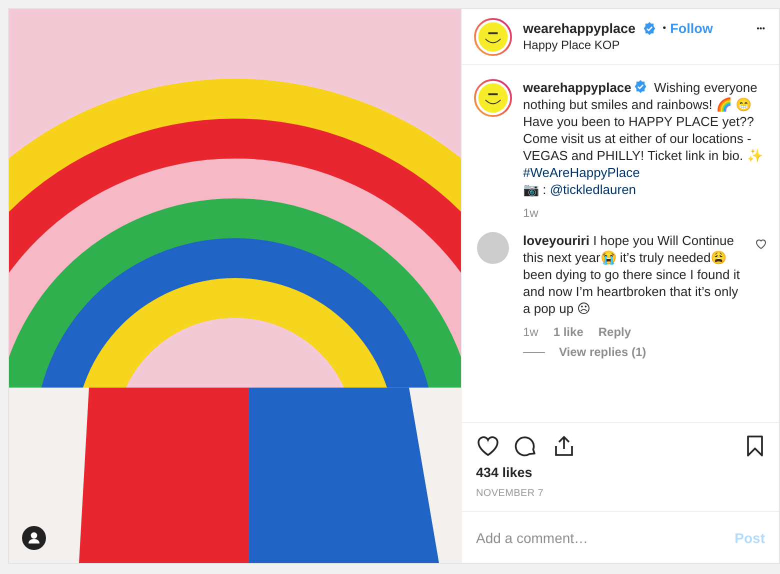 The height and width of the screenshot is (574, 780). I want to click on post-date: NOVEMBER 7, so click(510, 493).